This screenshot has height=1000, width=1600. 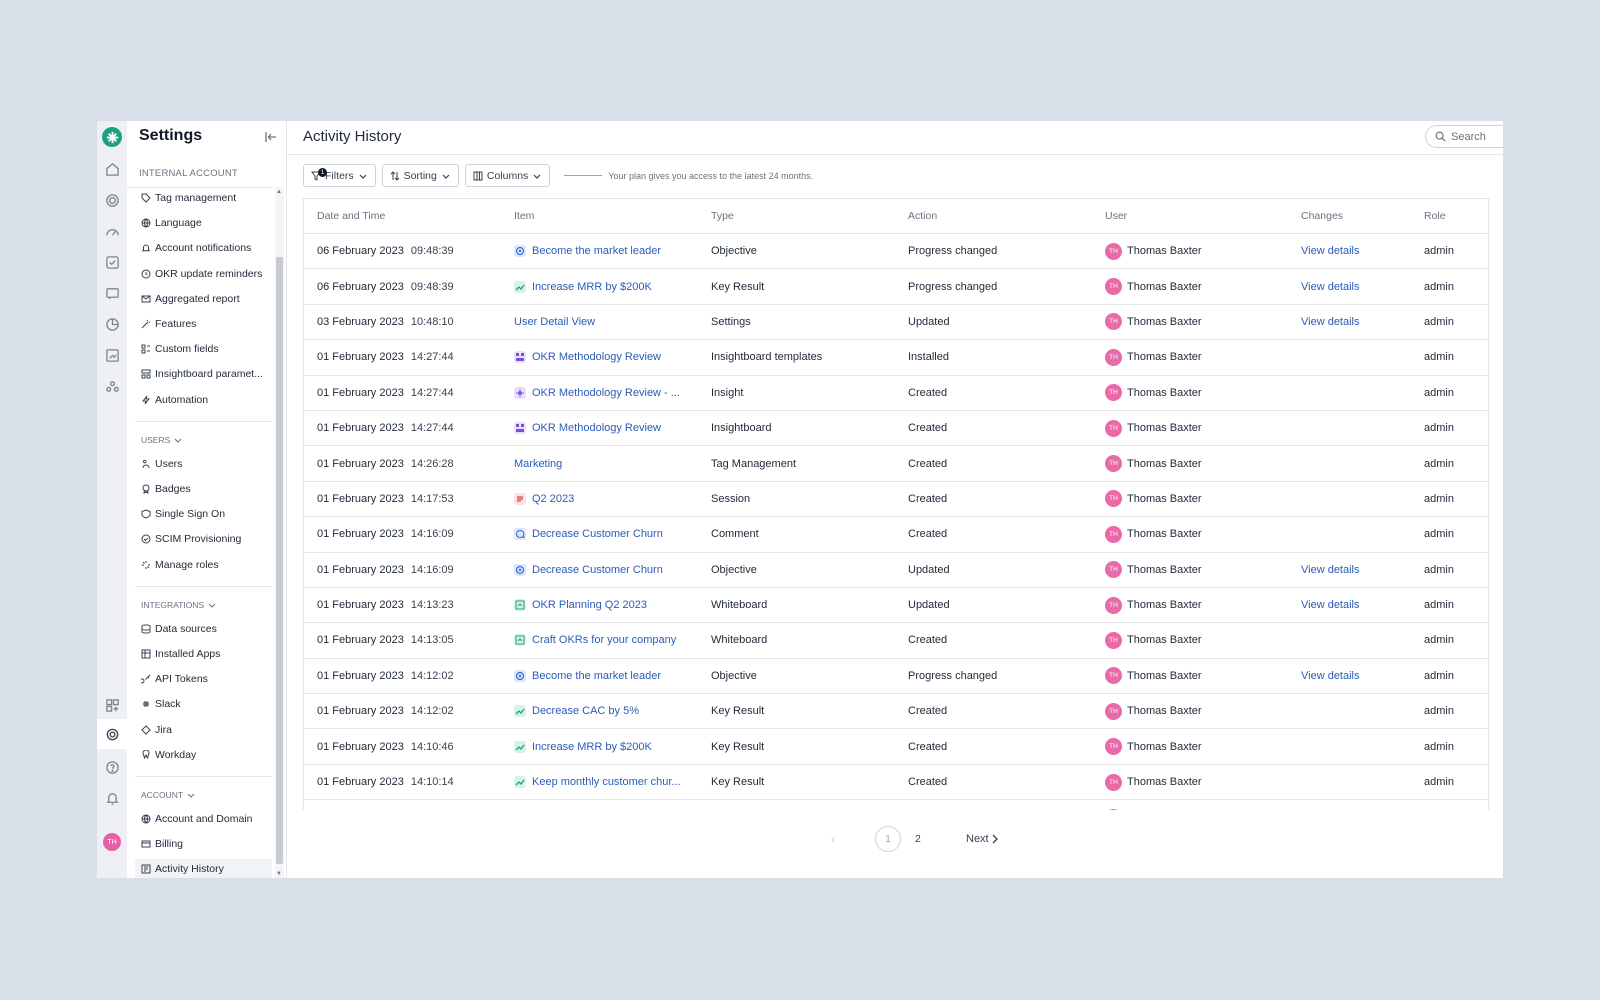 I want to click on search-input: Search, so click(x=1464, y=136).